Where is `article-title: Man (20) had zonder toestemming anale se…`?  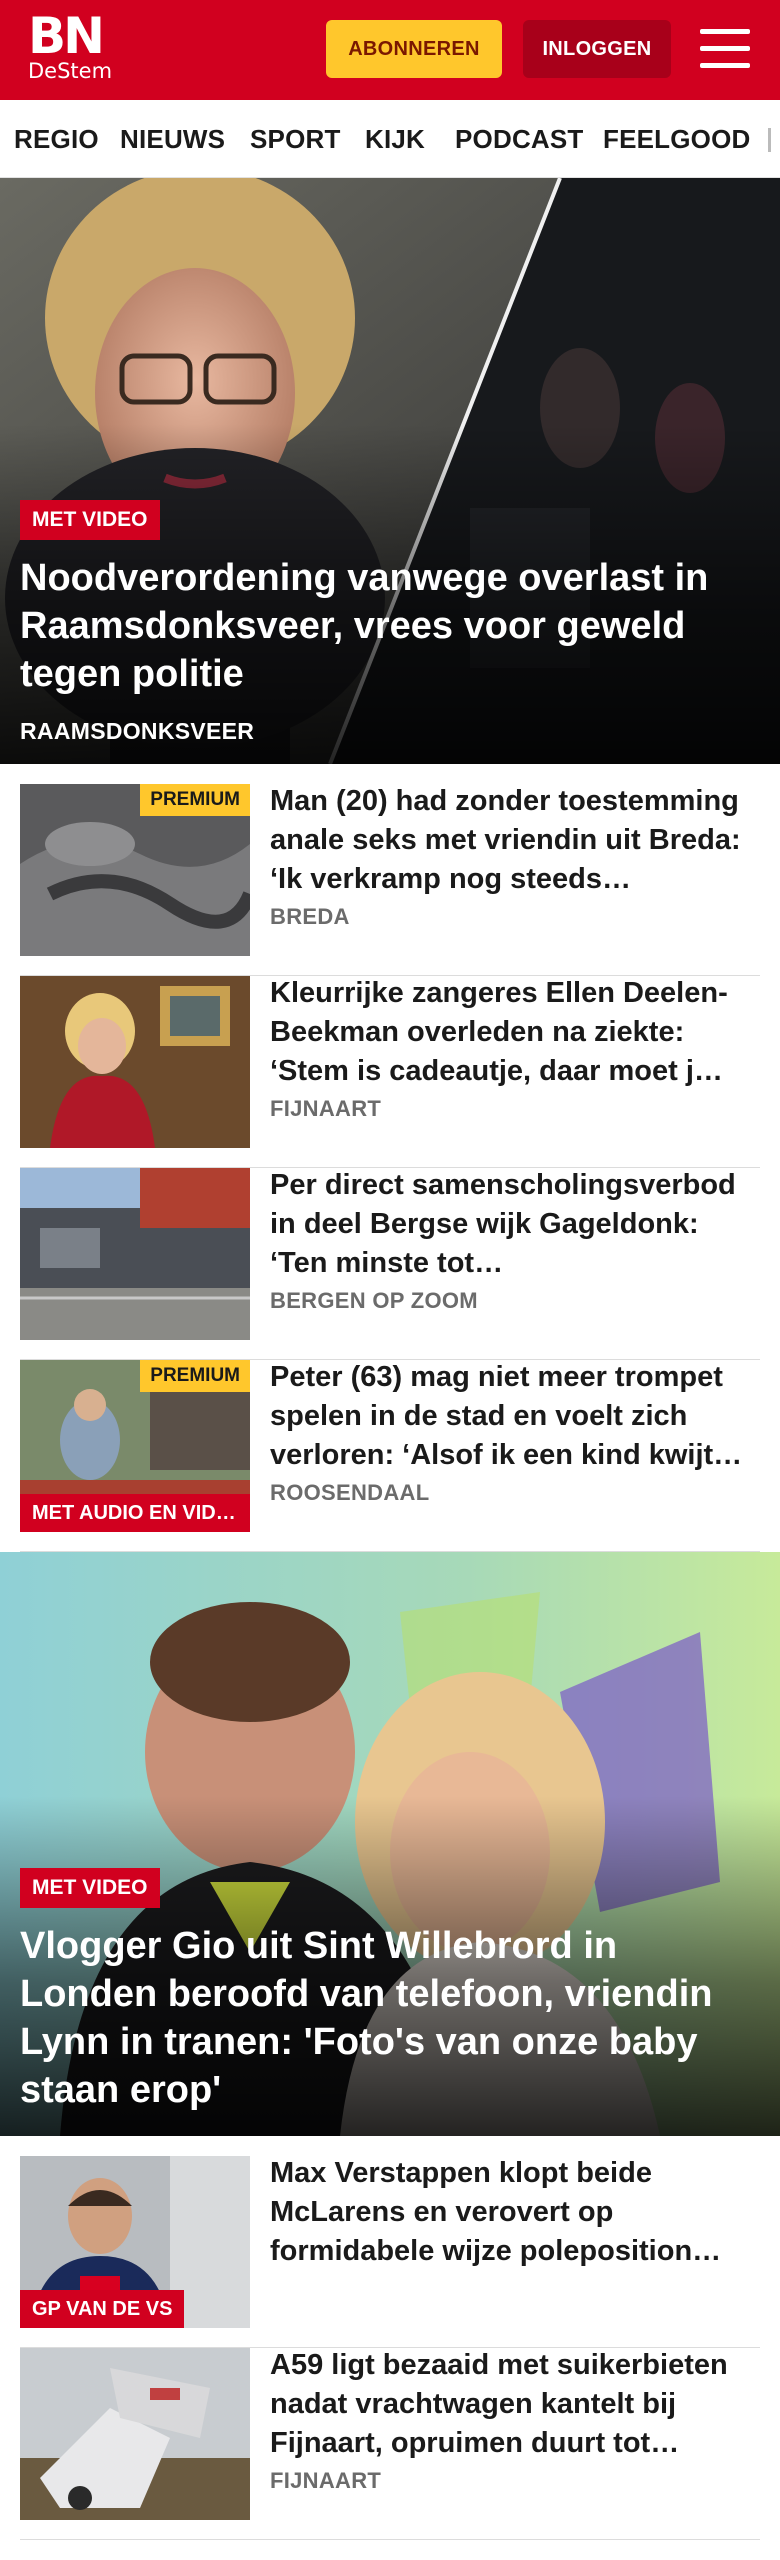 article-title: Man (20) had zonder toestemming anale se… is located at coordinates (515, 840).